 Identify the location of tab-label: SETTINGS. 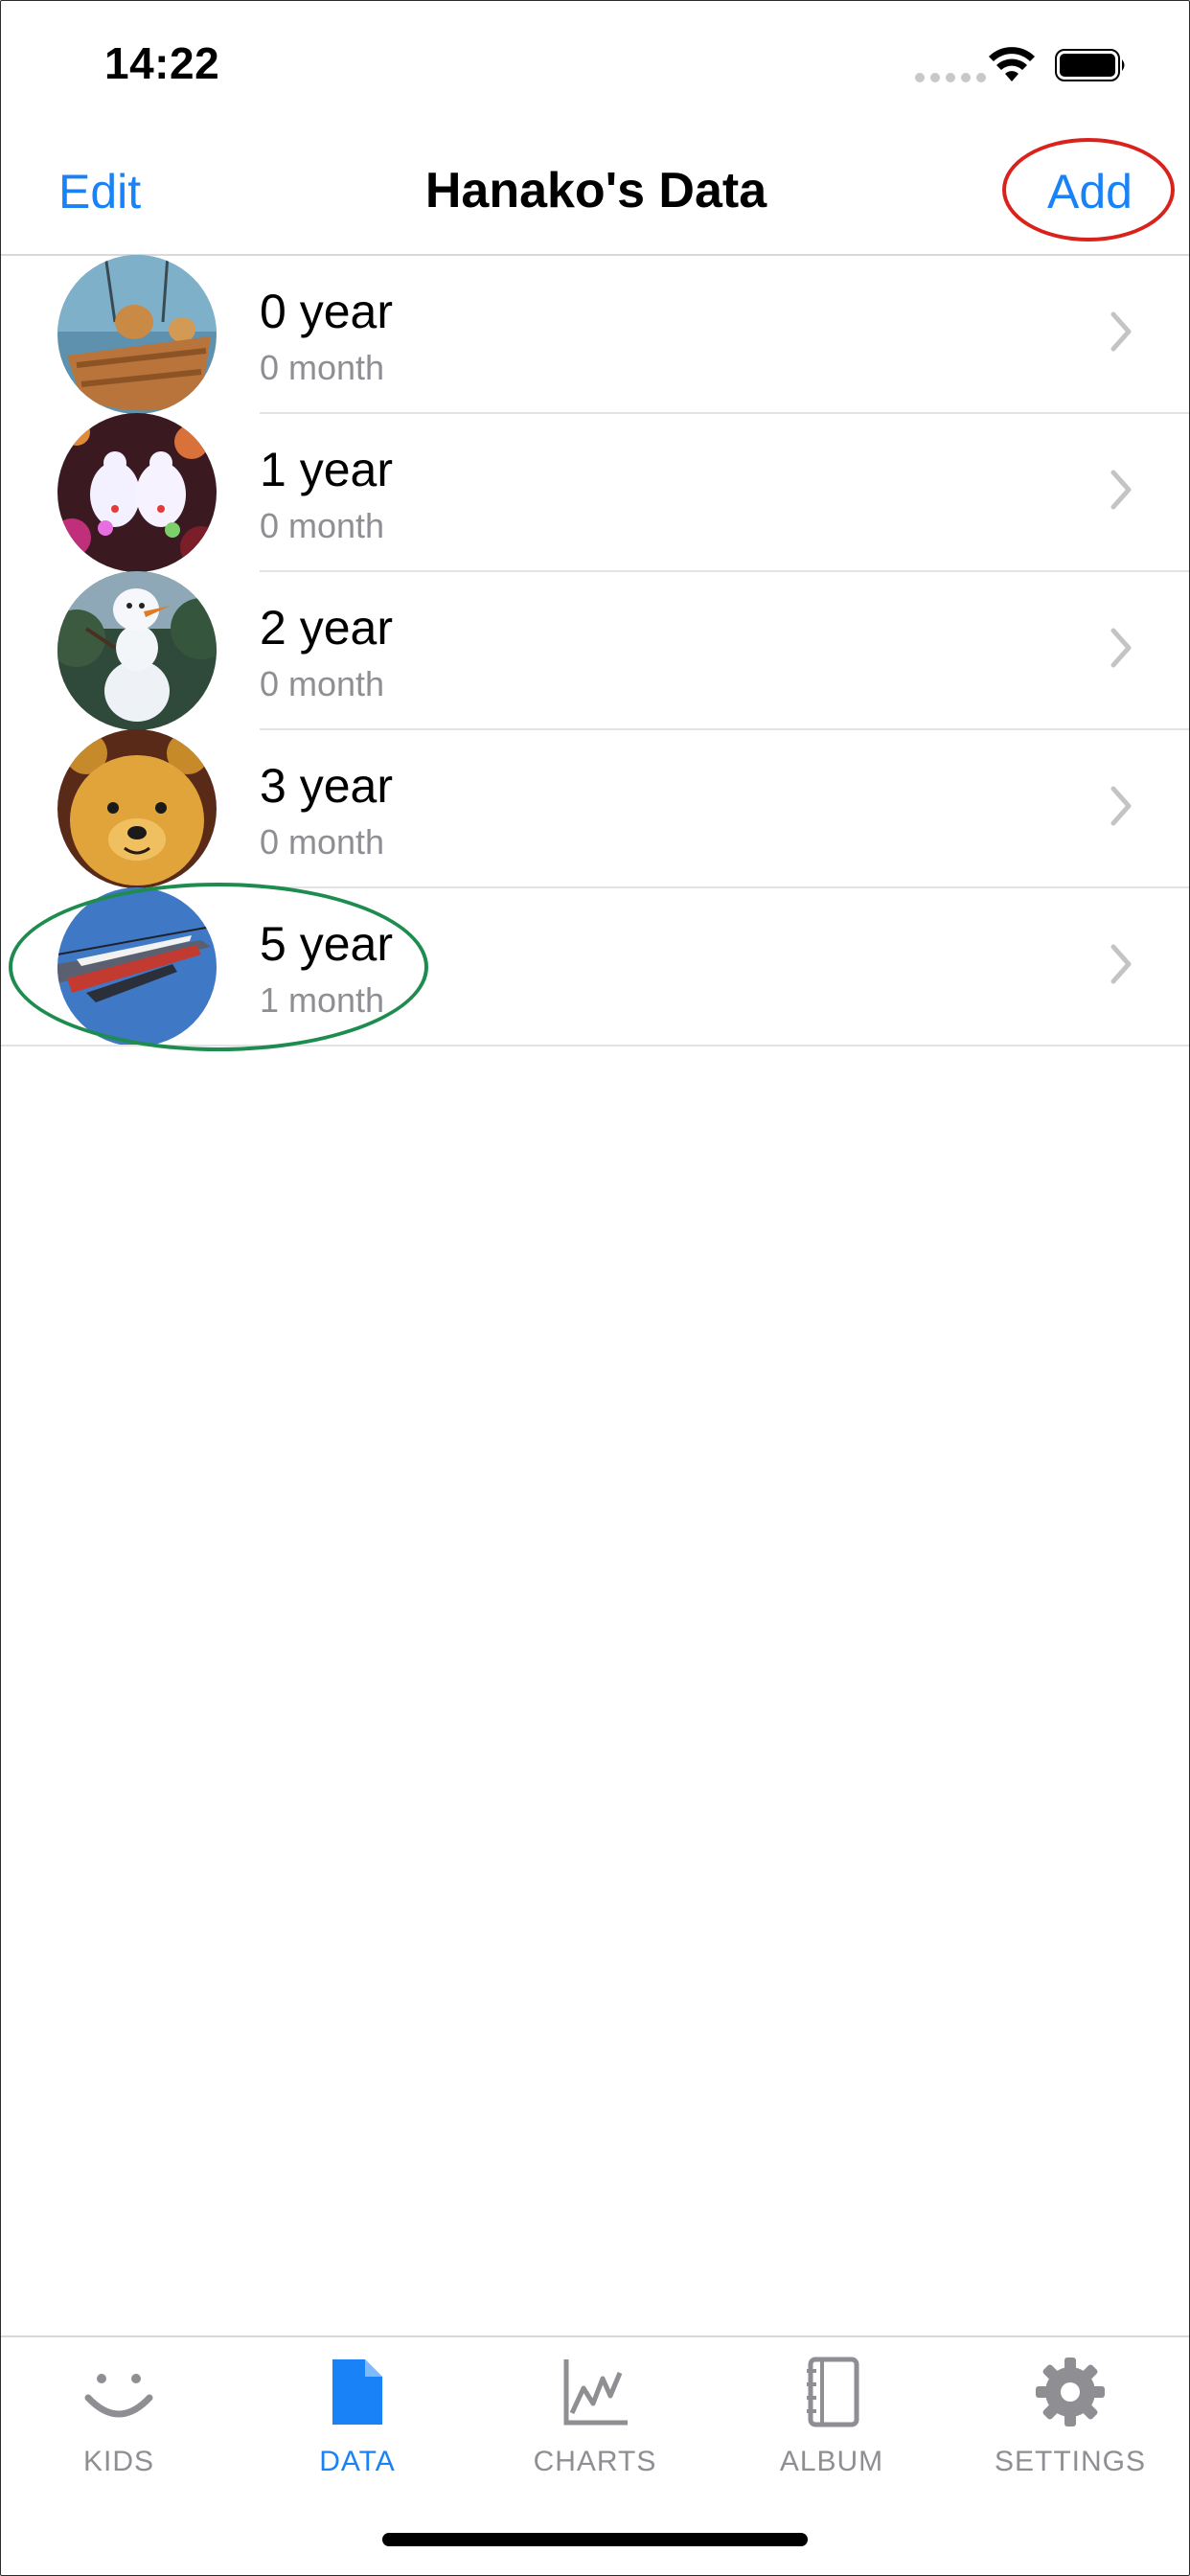
(1070, 2461).